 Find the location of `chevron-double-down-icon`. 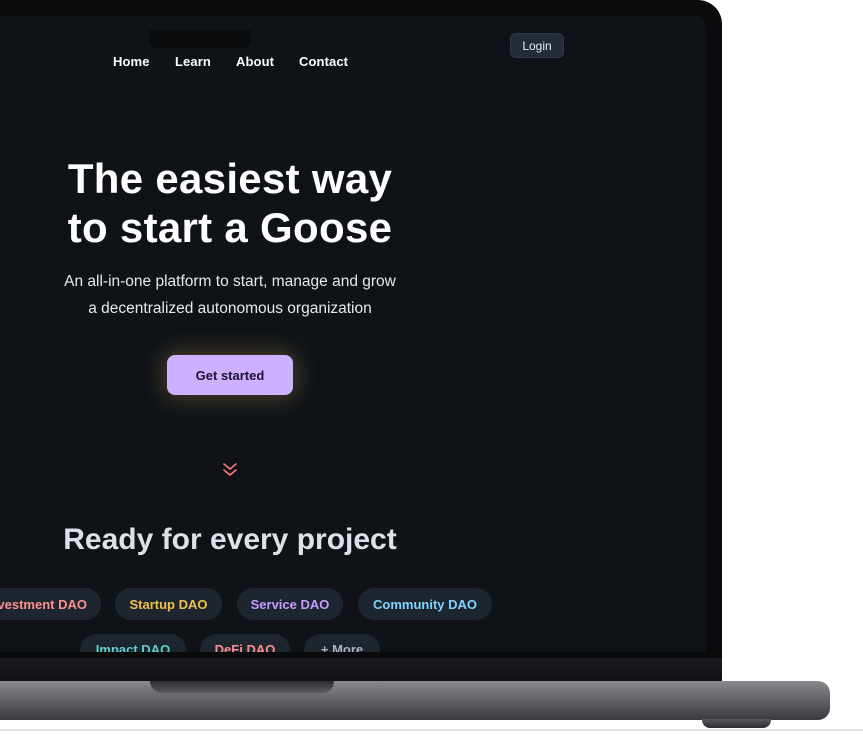

chevron-double-down-icon is located at coordinates (230, 470).